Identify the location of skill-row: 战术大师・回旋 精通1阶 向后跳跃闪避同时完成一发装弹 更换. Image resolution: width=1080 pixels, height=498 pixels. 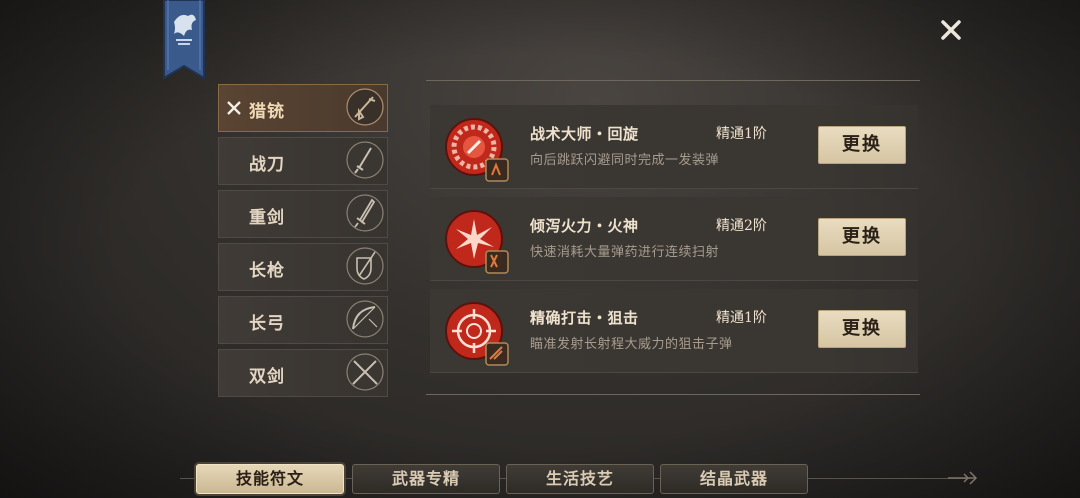
(674, 147).